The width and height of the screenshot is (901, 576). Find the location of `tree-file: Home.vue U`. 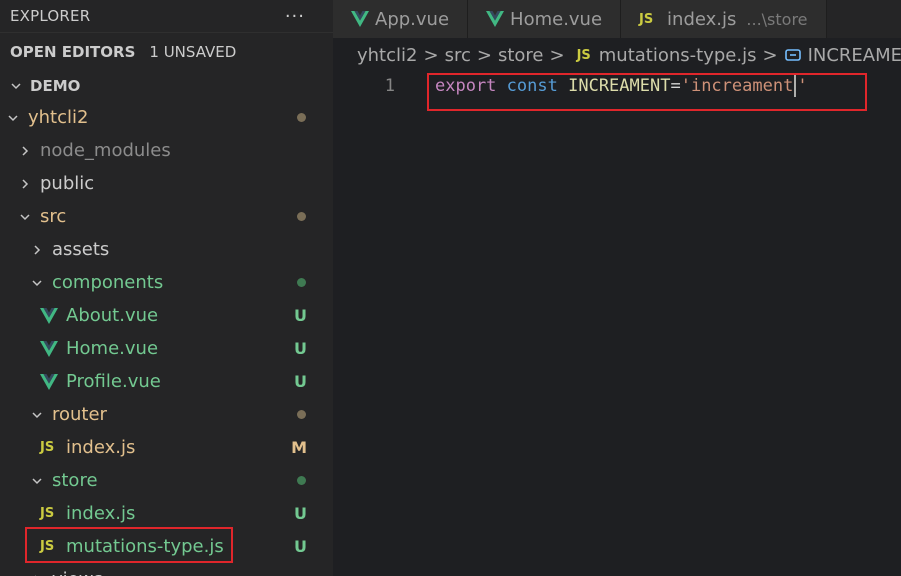

tree-file: Home.vue U is located at coordinates (166, 348).